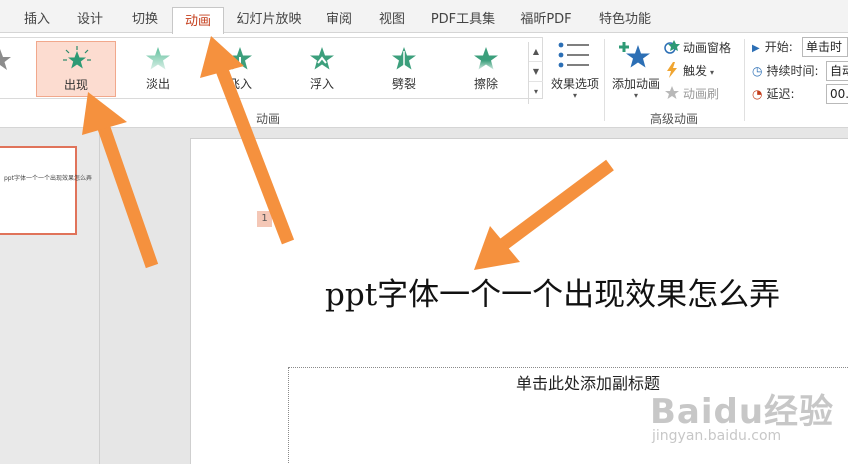  What do you see at coordinates (635, 84) in the screenshot?
I see `add-animation-label: 添加动画` at bounding box center [635, 84].